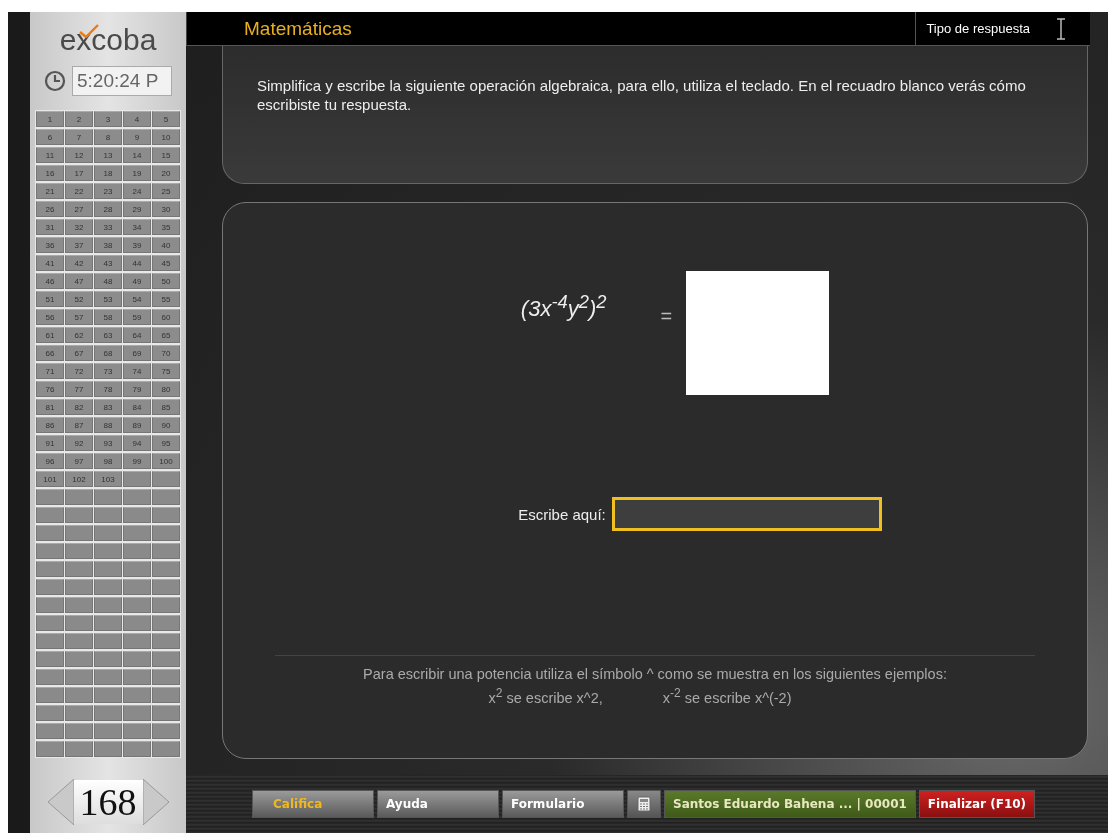 This screenshot has width=1108, height=833. What do you see at coordinates (108, 155) in the screenshot?
I see `question-button: 13` at bounding box center [108, 155].